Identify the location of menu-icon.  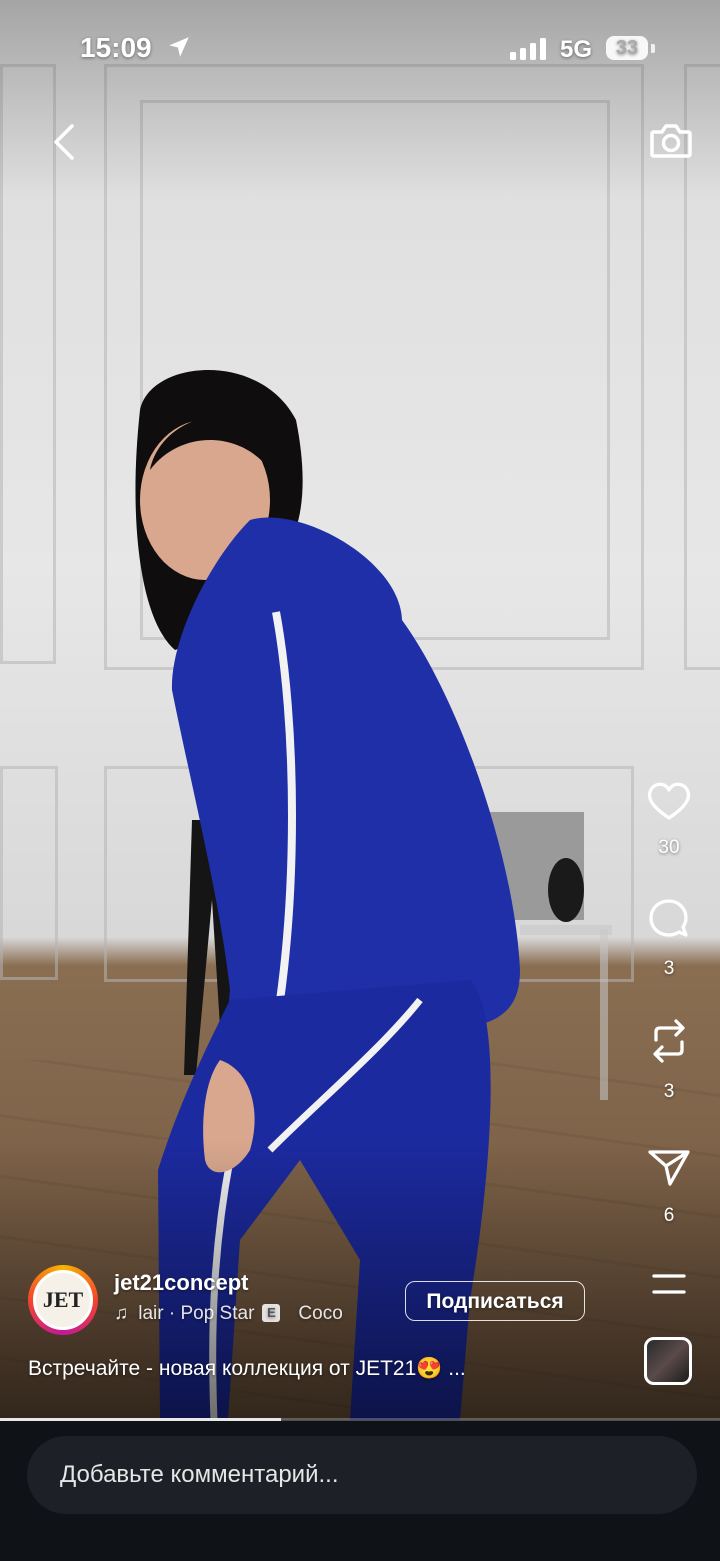
(669, 1284).